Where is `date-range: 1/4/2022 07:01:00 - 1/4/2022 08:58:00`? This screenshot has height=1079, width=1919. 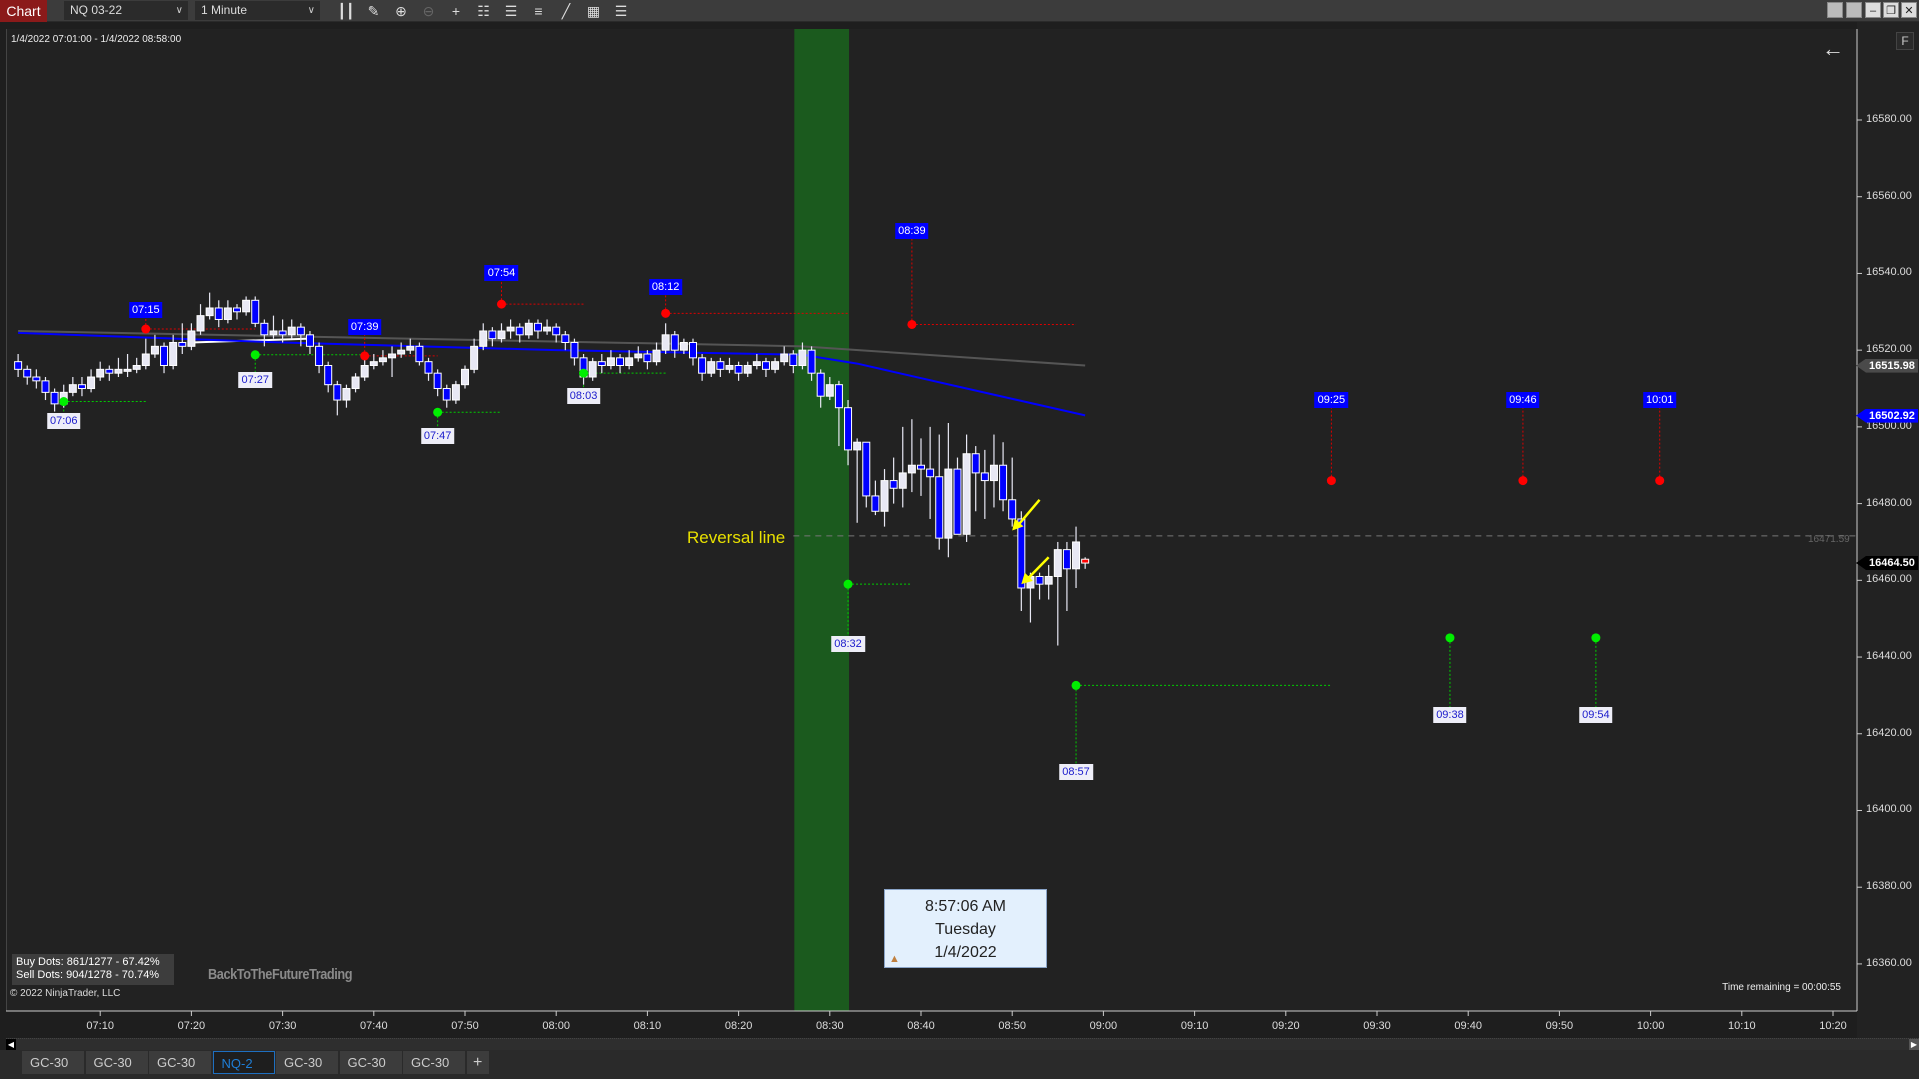 date-range: 1/4/2022 07:01:00 - 1/4/2022 08:58:00 is located at coordinates (96, 39).